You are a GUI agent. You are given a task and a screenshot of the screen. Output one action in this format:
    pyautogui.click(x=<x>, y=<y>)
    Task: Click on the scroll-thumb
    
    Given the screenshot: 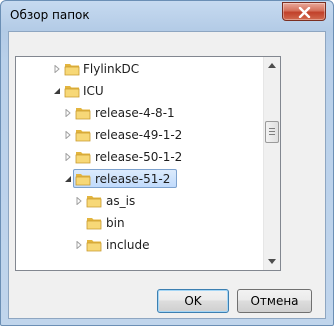 What is the action you would take?
    pyautogui.click(x=272, y=132)
    